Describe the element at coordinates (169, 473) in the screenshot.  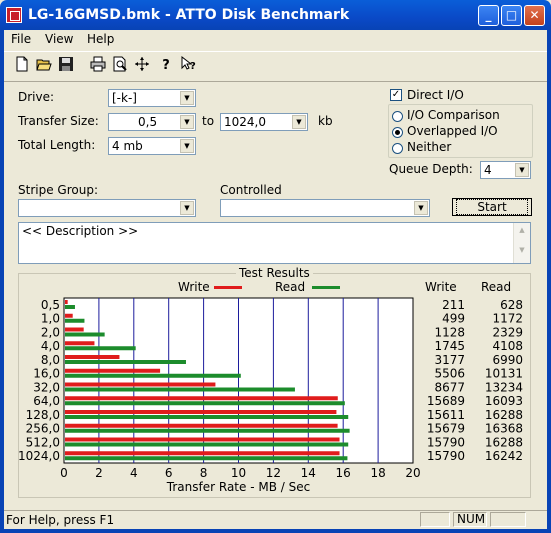
I see `x-tick-label: 6` at that location.